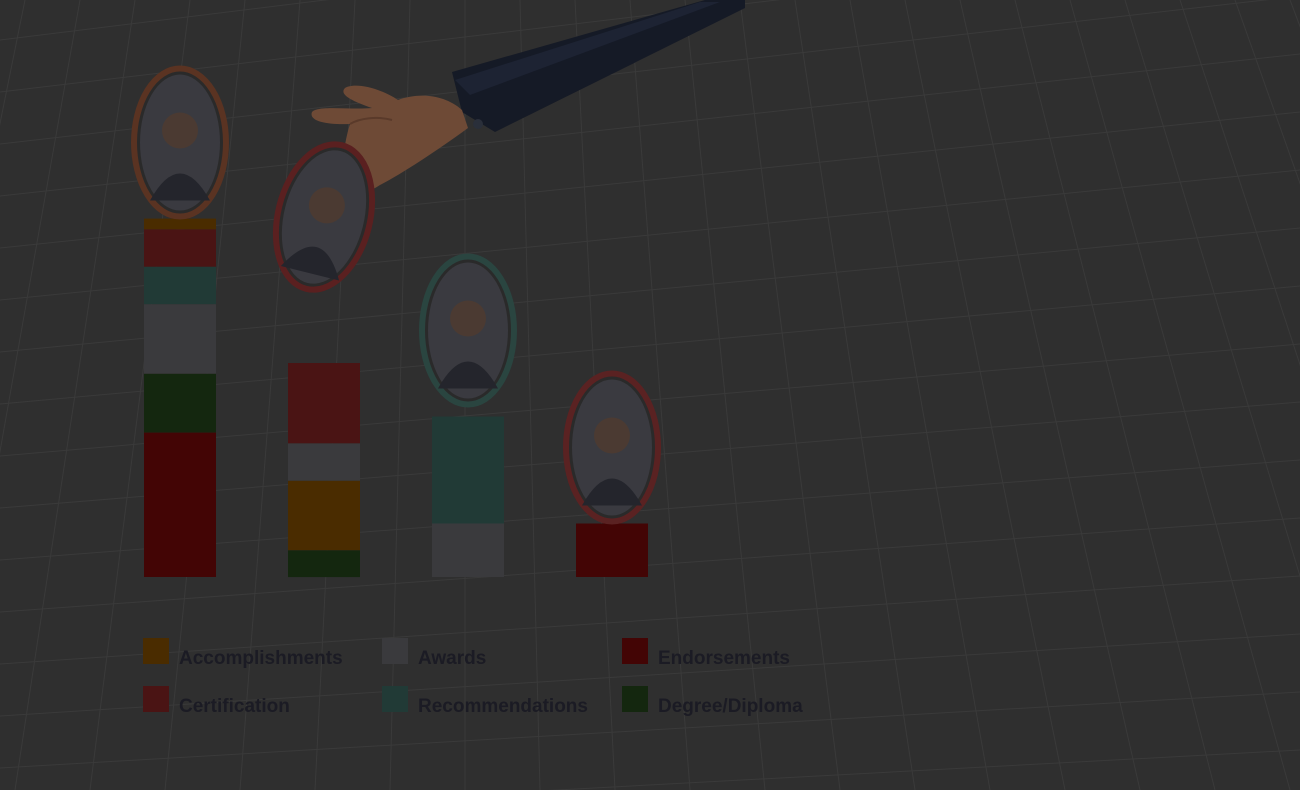 This screenshot has height=790, width=1300. I want to click on legend-swatch-recommendations, so click(395, 699).